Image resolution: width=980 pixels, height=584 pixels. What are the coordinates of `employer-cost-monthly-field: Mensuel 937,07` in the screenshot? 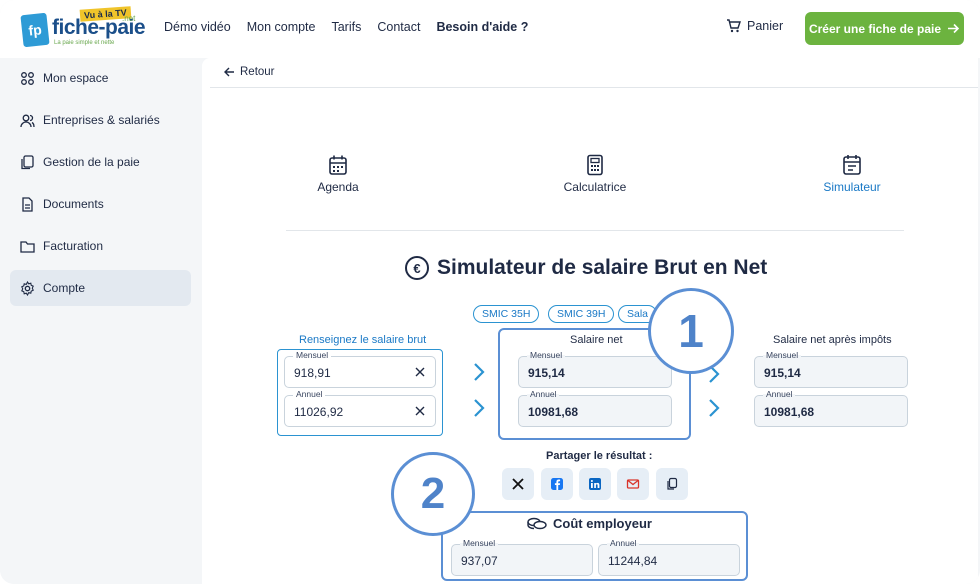 It's located at (522, 557).